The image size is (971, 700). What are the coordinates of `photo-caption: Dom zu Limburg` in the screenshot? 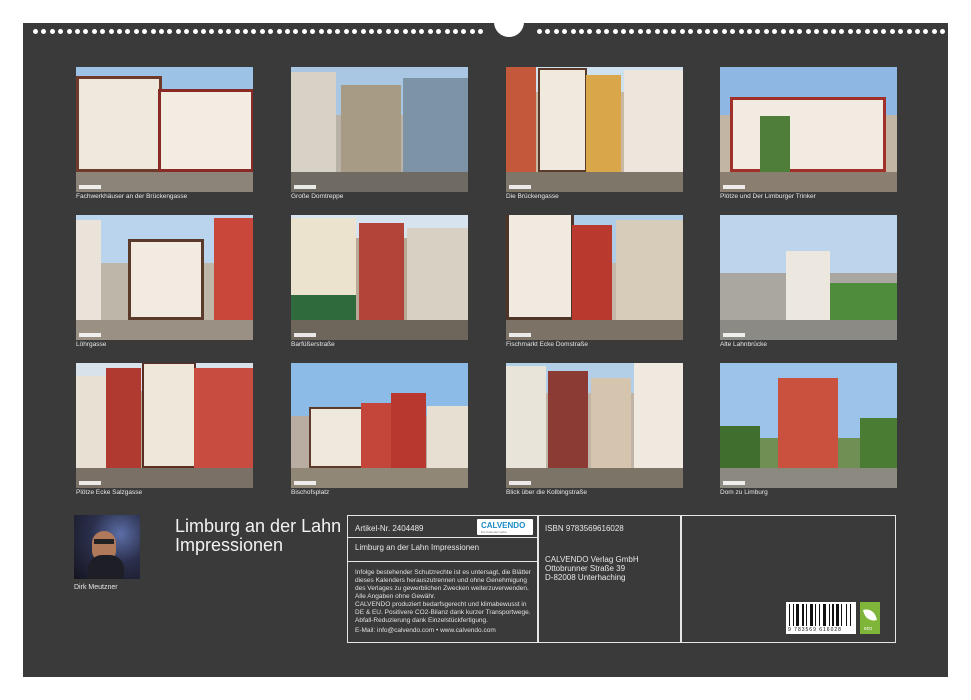 It's located at (744, 492).